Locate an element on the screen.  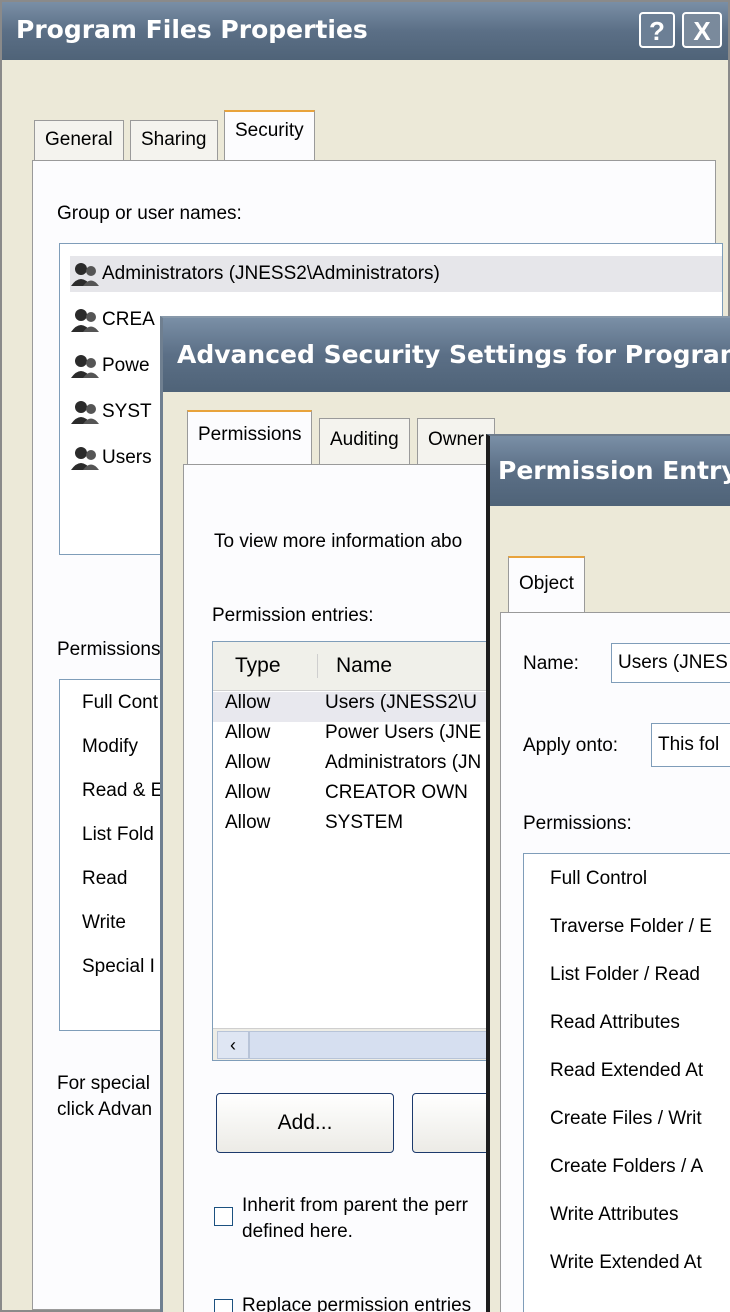
replace-checkbox is located at coordinates (223, 1305).